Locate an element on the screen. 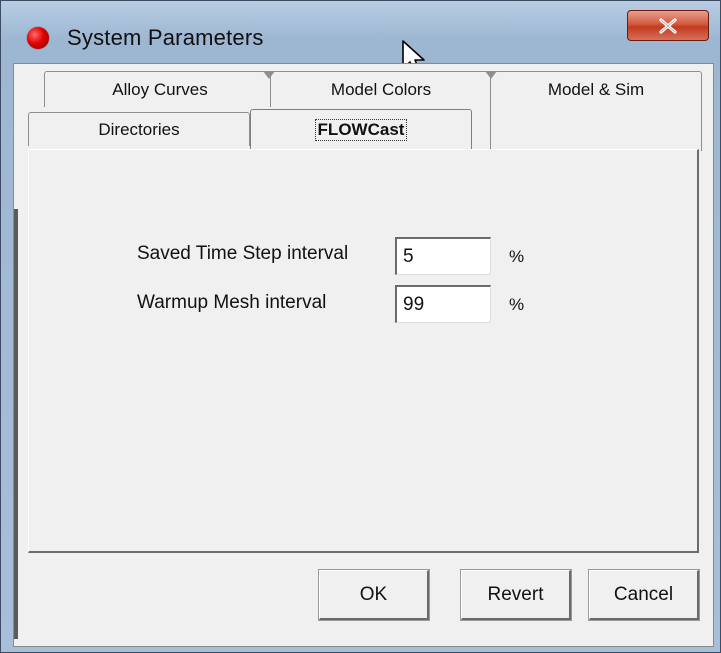 This screenshot has width=721, height=653. close-button is located at coordinates (668, 25).